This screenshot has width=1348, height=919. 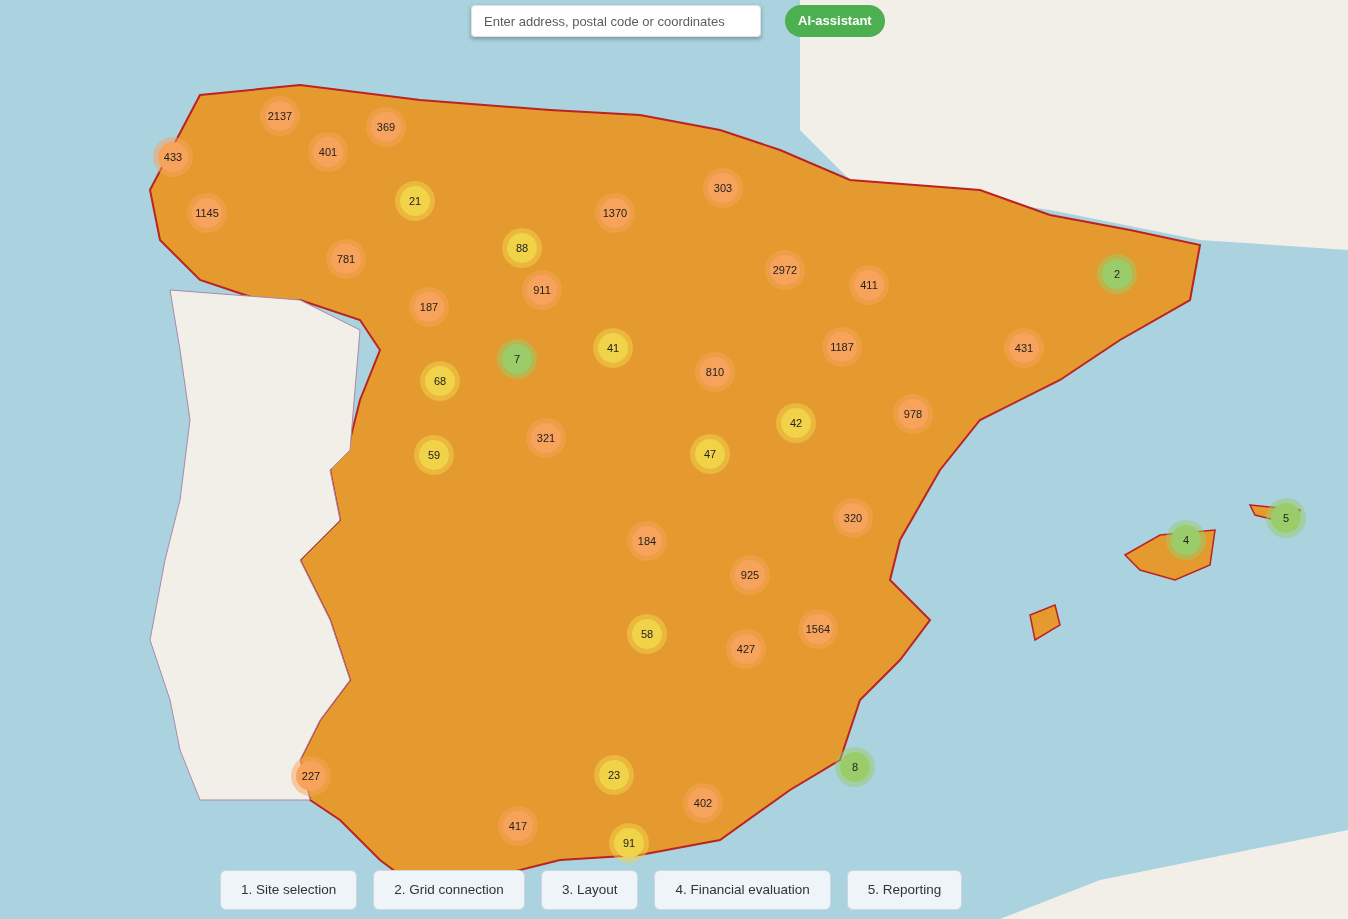 I want to click on workflow-step-button: 2. Grid connection, so click(x=449, y=890).